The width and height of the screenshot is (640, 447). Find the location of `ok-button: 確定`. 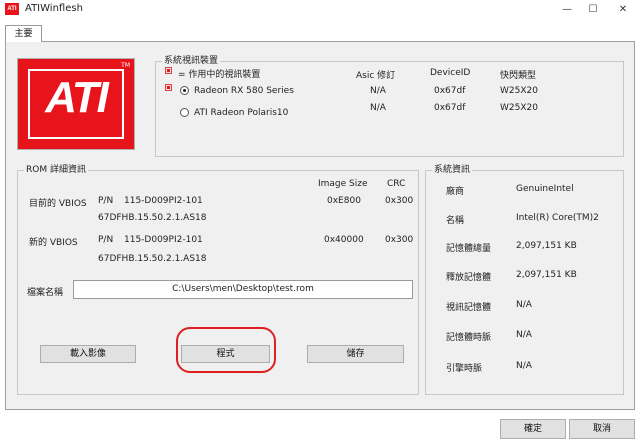

ok-button: 確定 is located at coordinates (533, 429).